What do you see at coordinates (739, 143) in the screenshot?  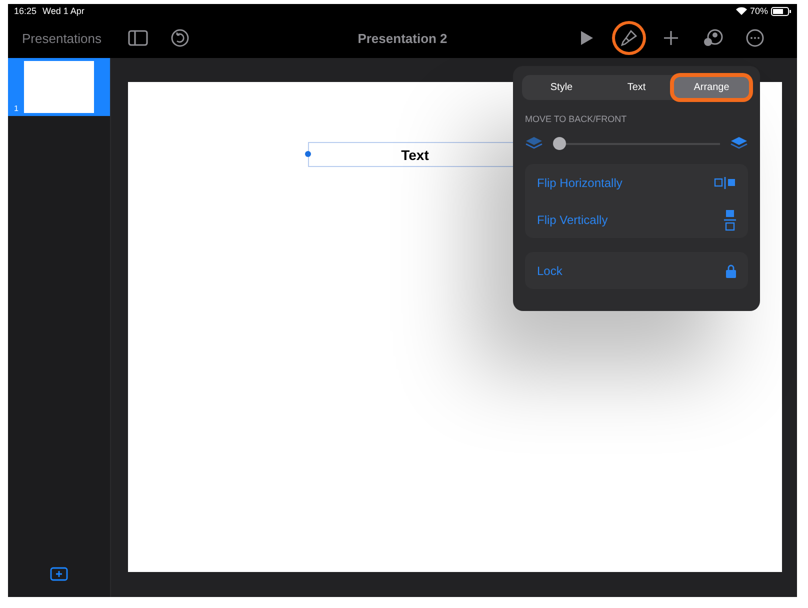 I see `bring-front-icon` at bounding box center [739, 143].